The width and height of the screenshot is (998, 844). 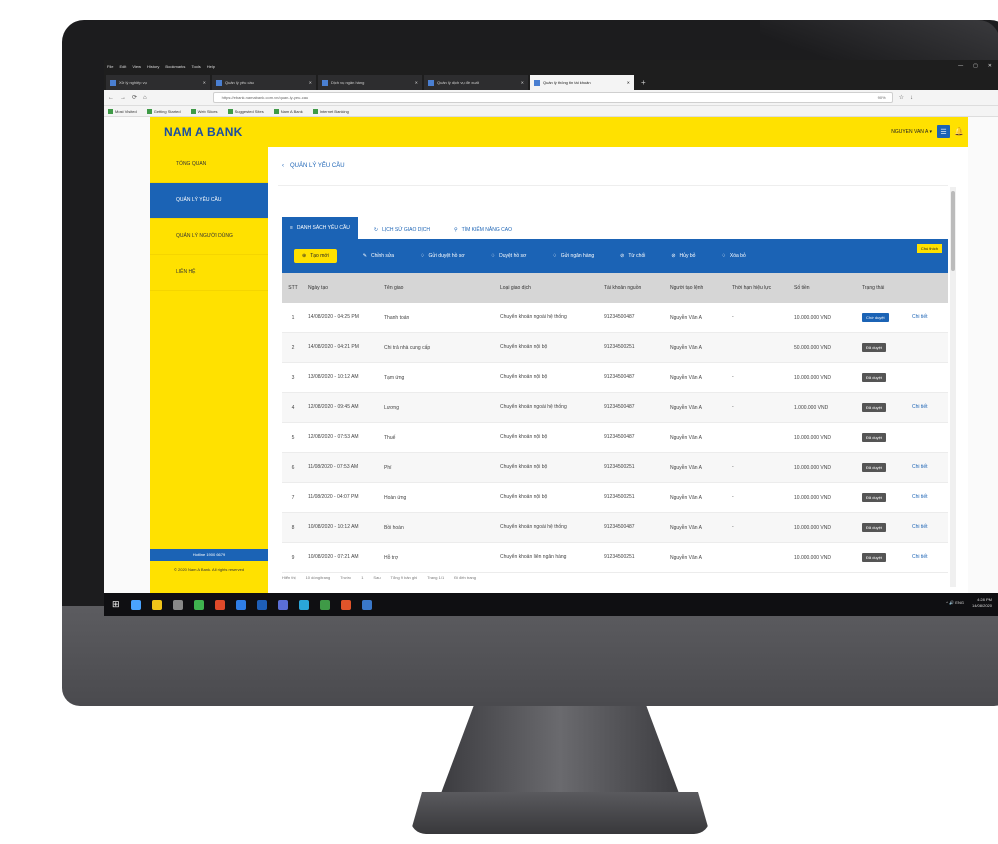 What do you see at coordinates (330, 111) in the screenshot?
I see `bookmark-item: Internet Banking` at bounding box center [330, 111].